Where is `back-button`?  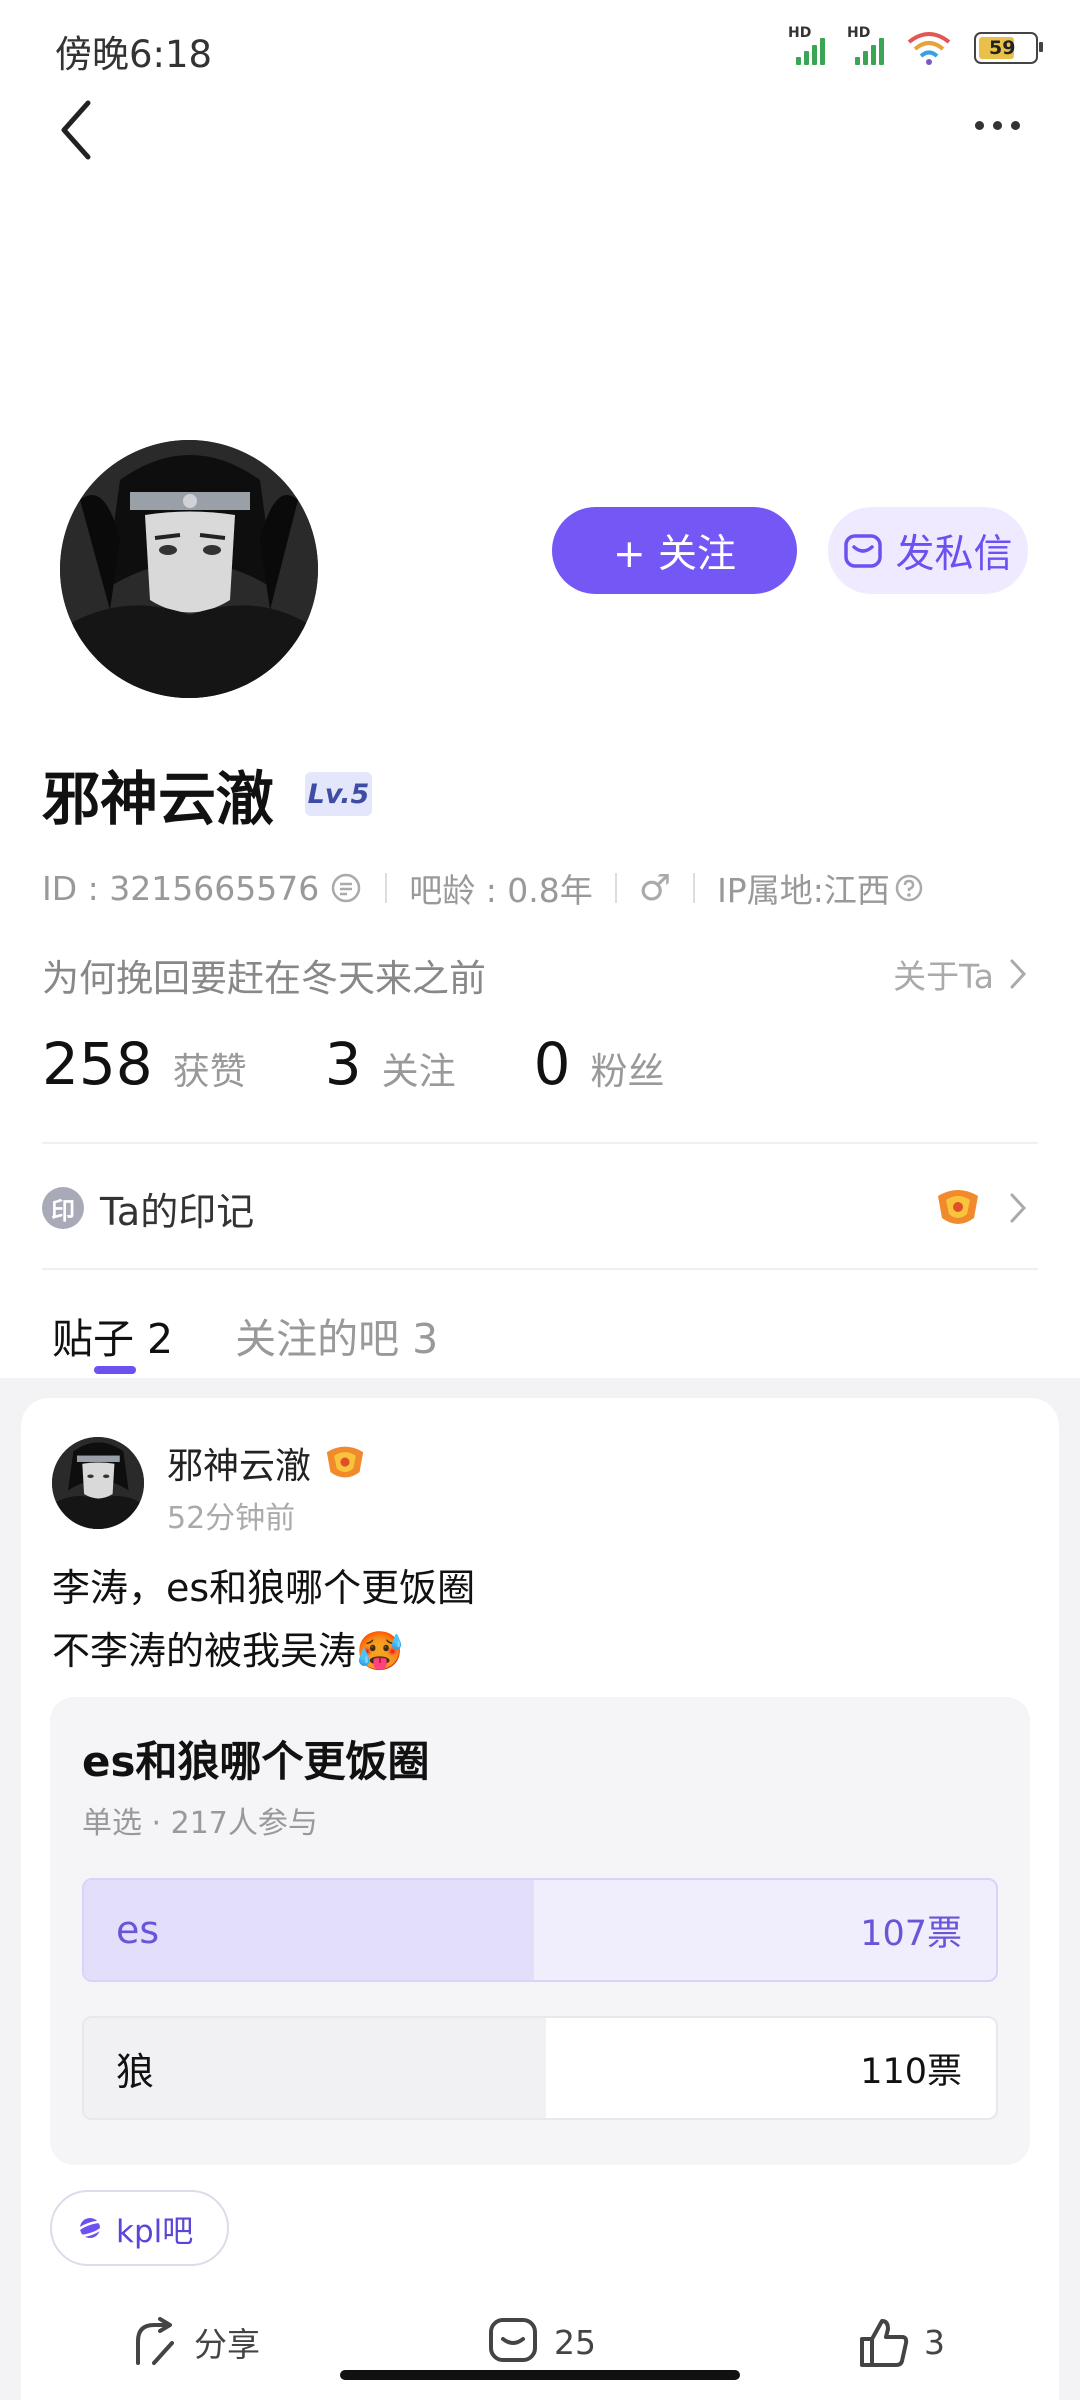
back-button is located at coordinates (82, 130).